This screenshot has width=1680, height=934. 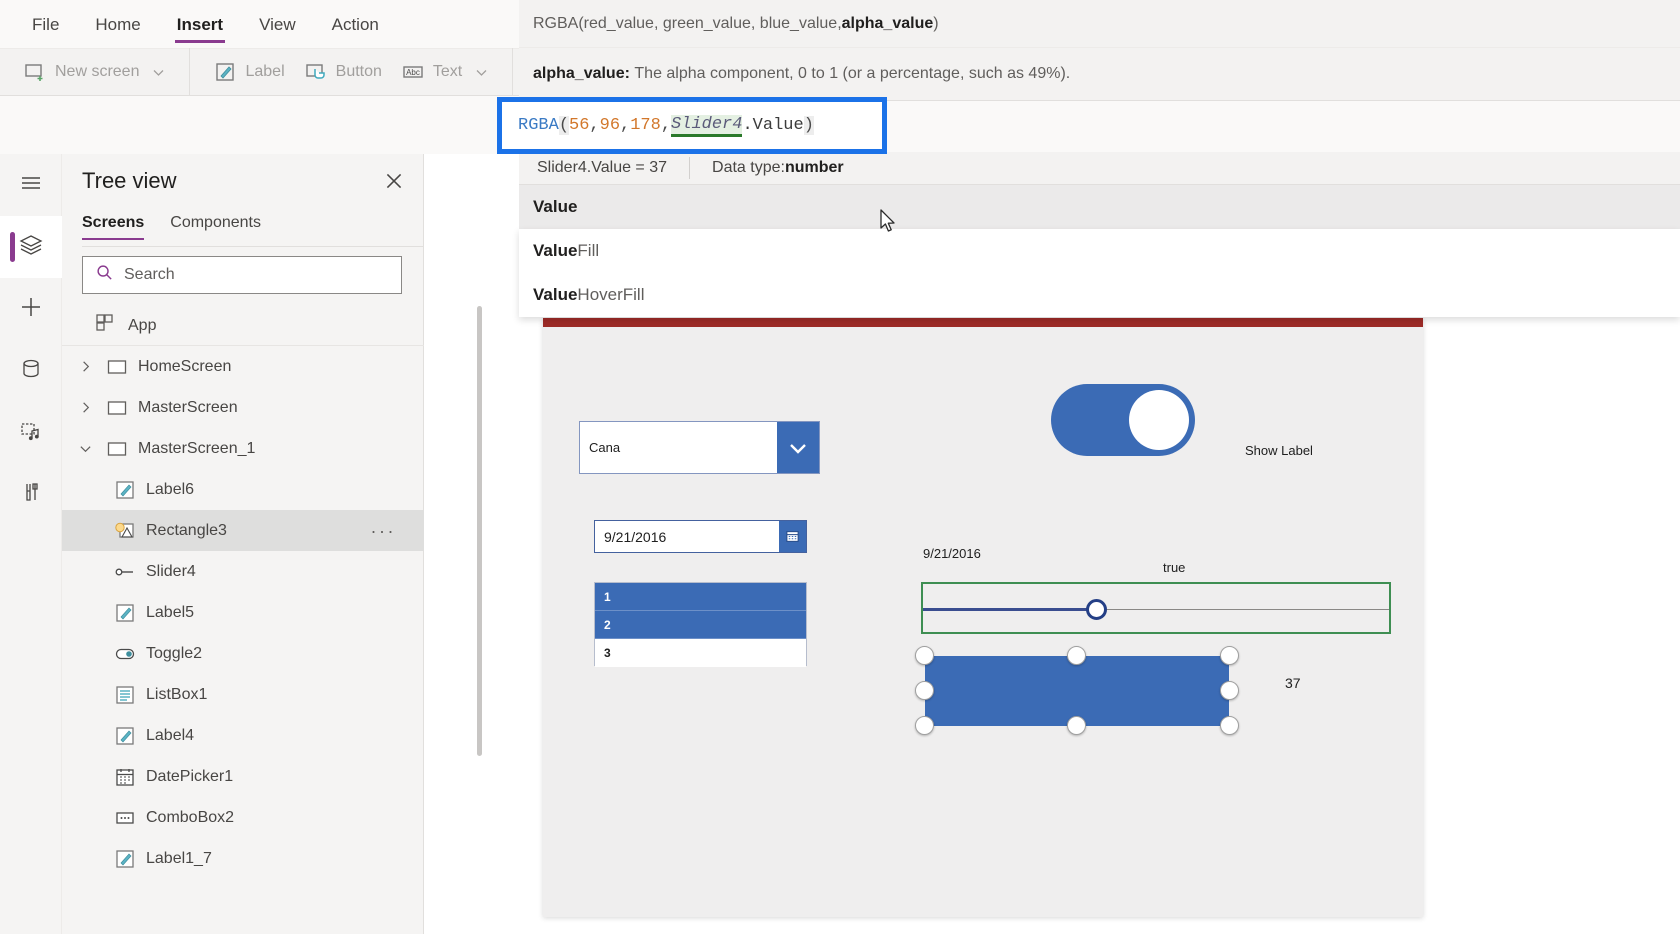 What do you see at coordinates (983, 322) in the screenshot?
I see `screen-header-bar` at bounding box center [983, 322].